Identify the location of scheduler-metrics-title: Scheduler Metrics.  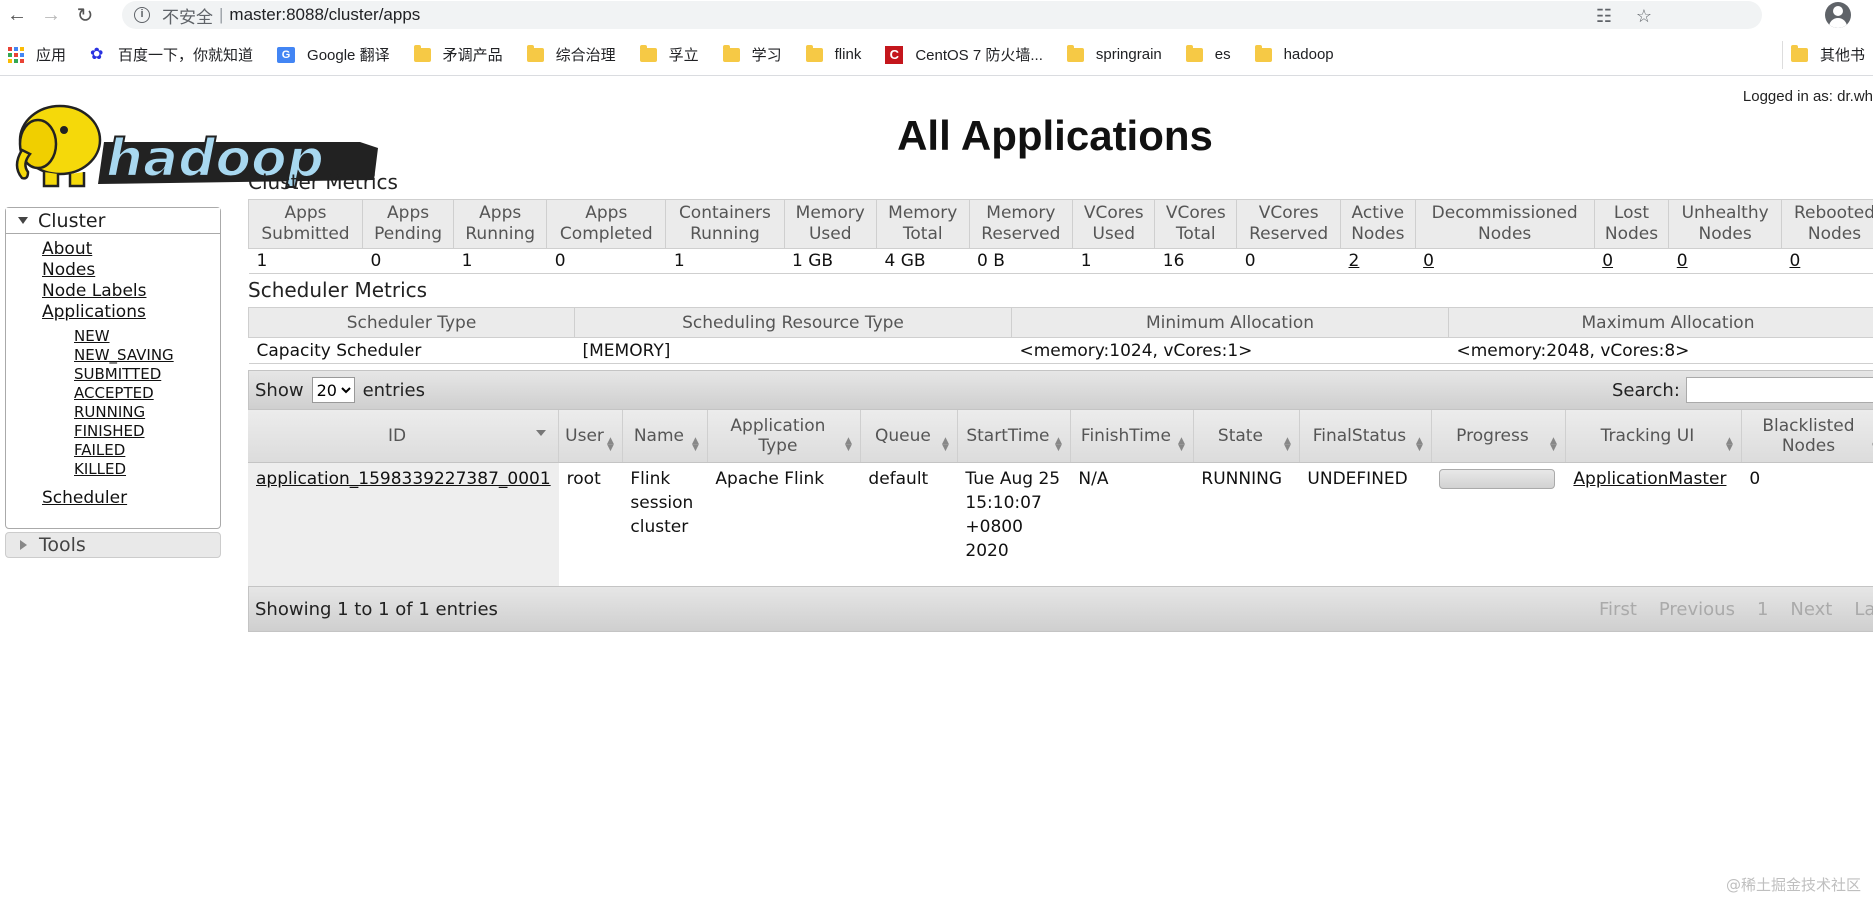
(338, 290).